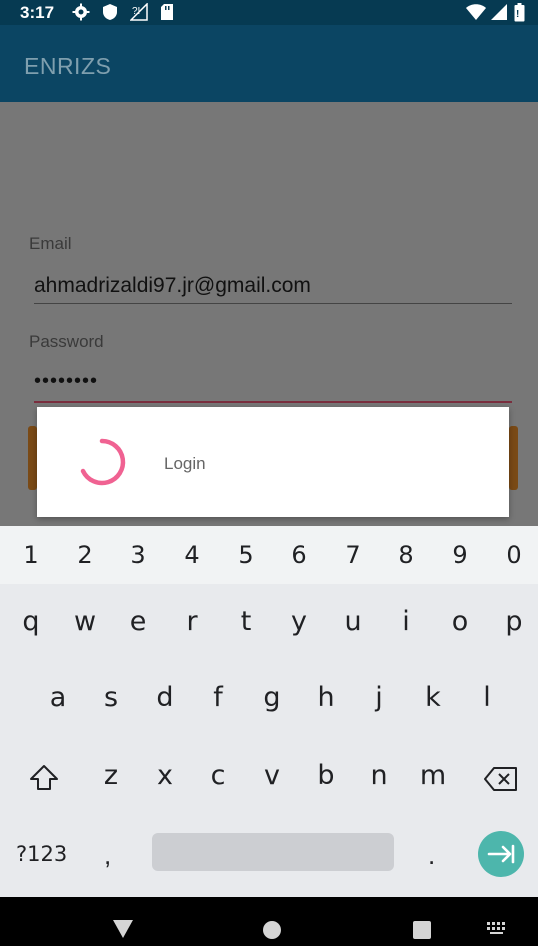  Describe the element at coordinates (246, 621) in the screenshot. I see `key-t: t` at that location.